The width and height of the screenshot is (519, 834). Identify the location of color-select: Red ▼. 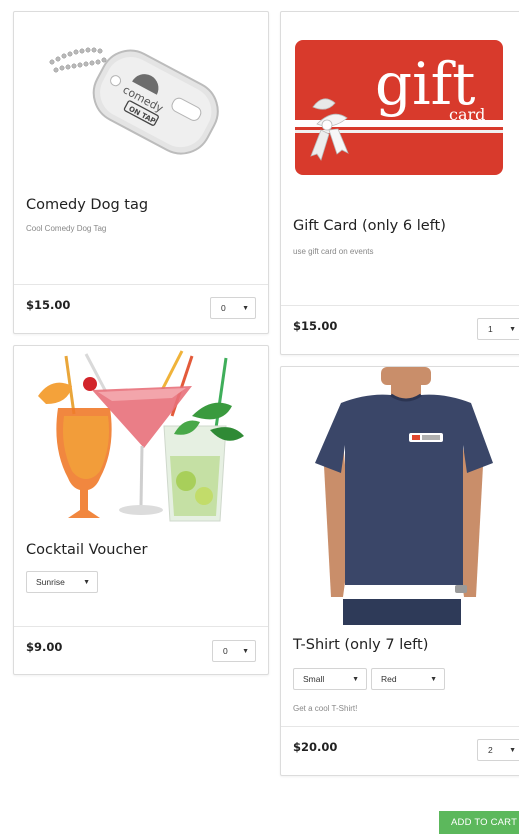
(408, 679).